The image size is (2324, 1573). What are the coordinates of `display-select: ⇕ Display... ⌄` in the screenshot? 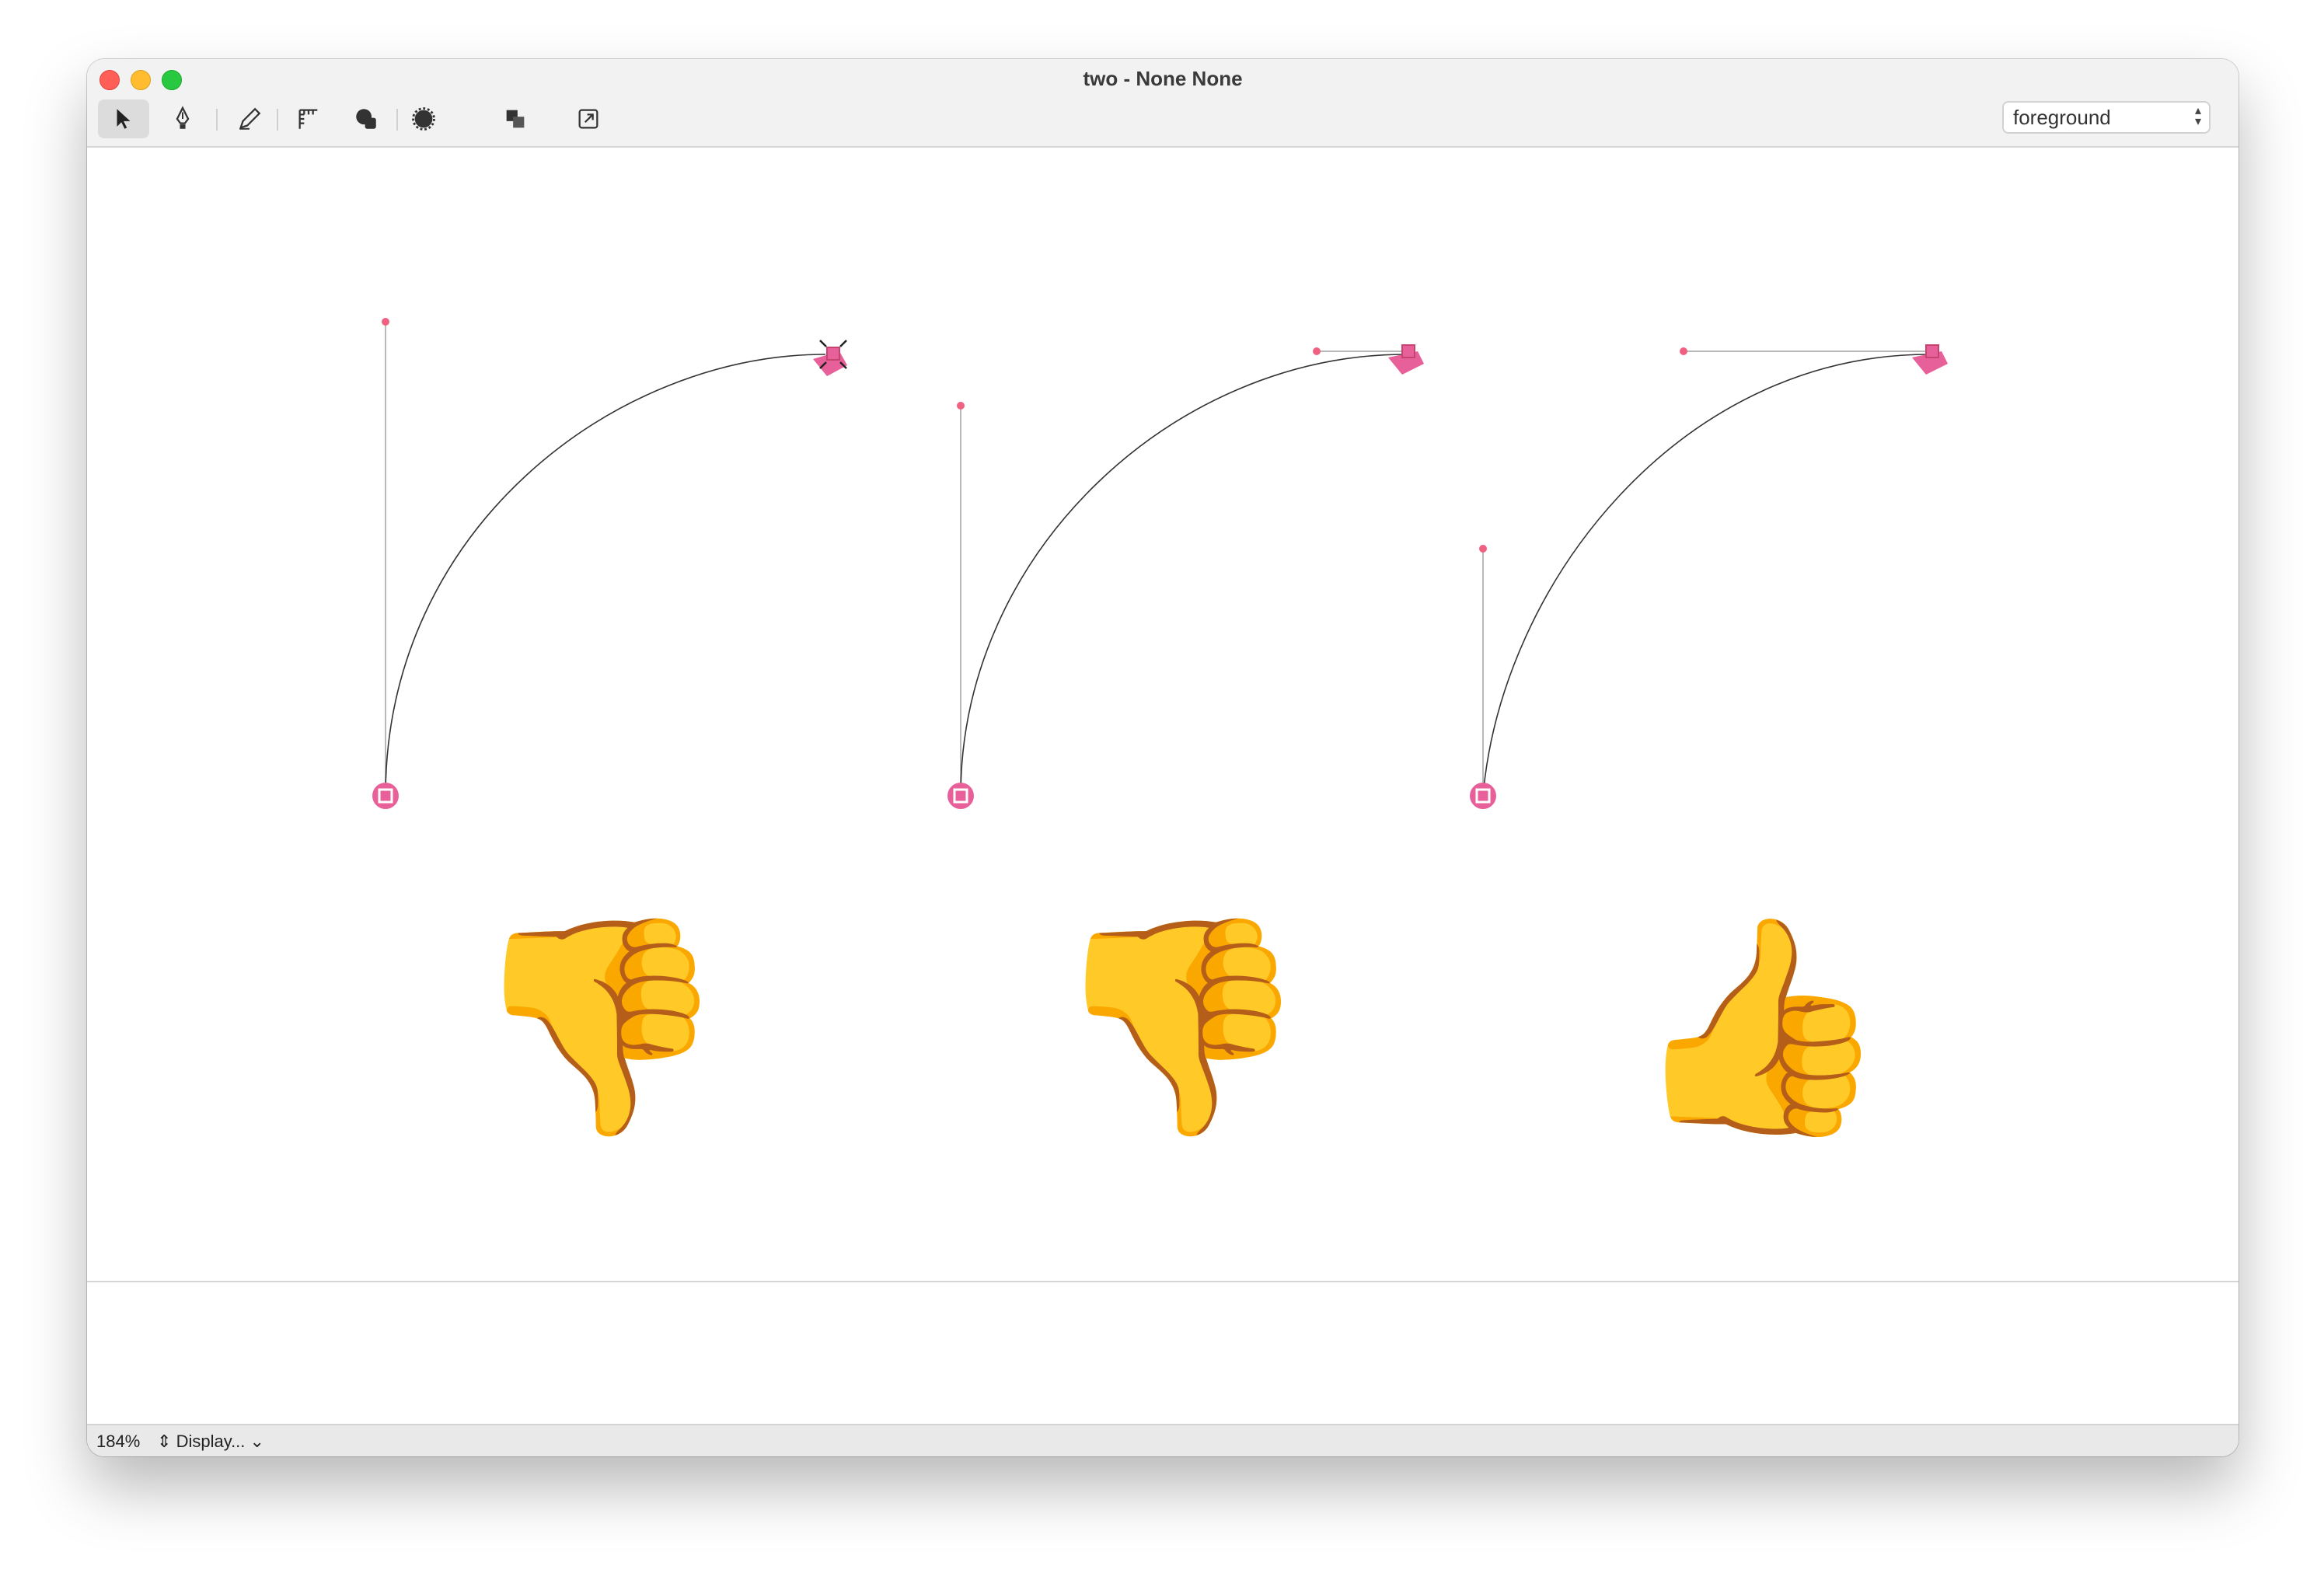 It's located at (210, 1442).